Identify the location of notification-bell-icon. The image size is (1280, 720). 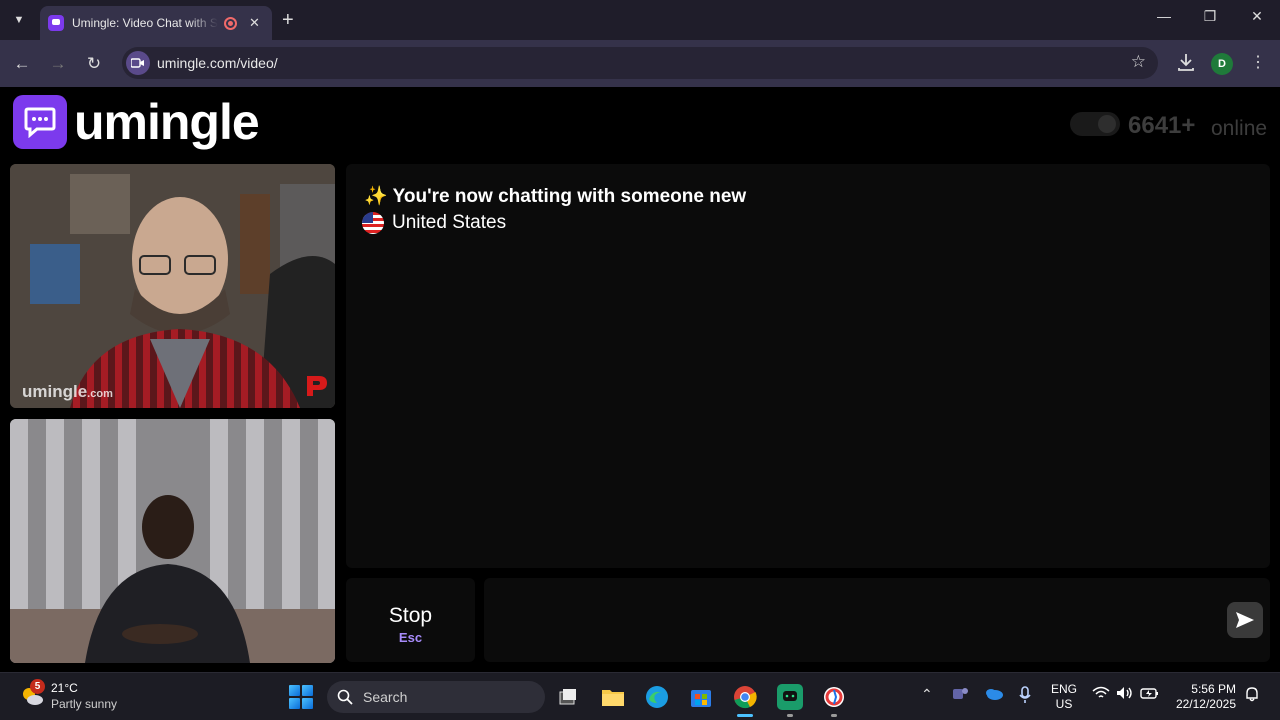
(1252, 695).